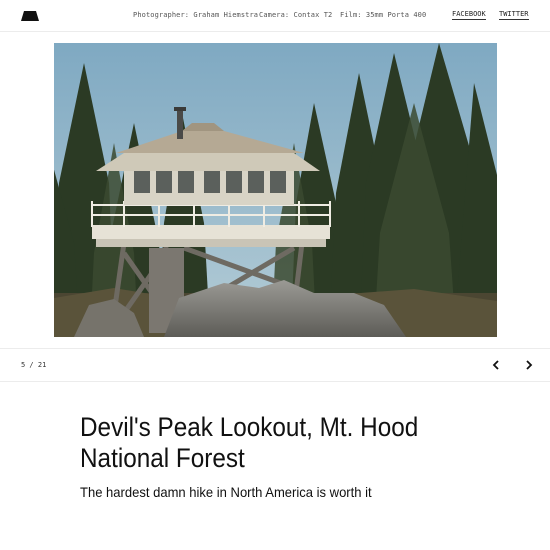 This screenshot has height=550, width=550. What do you see at coordinates (196, 15) in the screenshot?
I see `photographer-credit: Photographer: Graham Hiemstra` at bounding box center [196, 15].